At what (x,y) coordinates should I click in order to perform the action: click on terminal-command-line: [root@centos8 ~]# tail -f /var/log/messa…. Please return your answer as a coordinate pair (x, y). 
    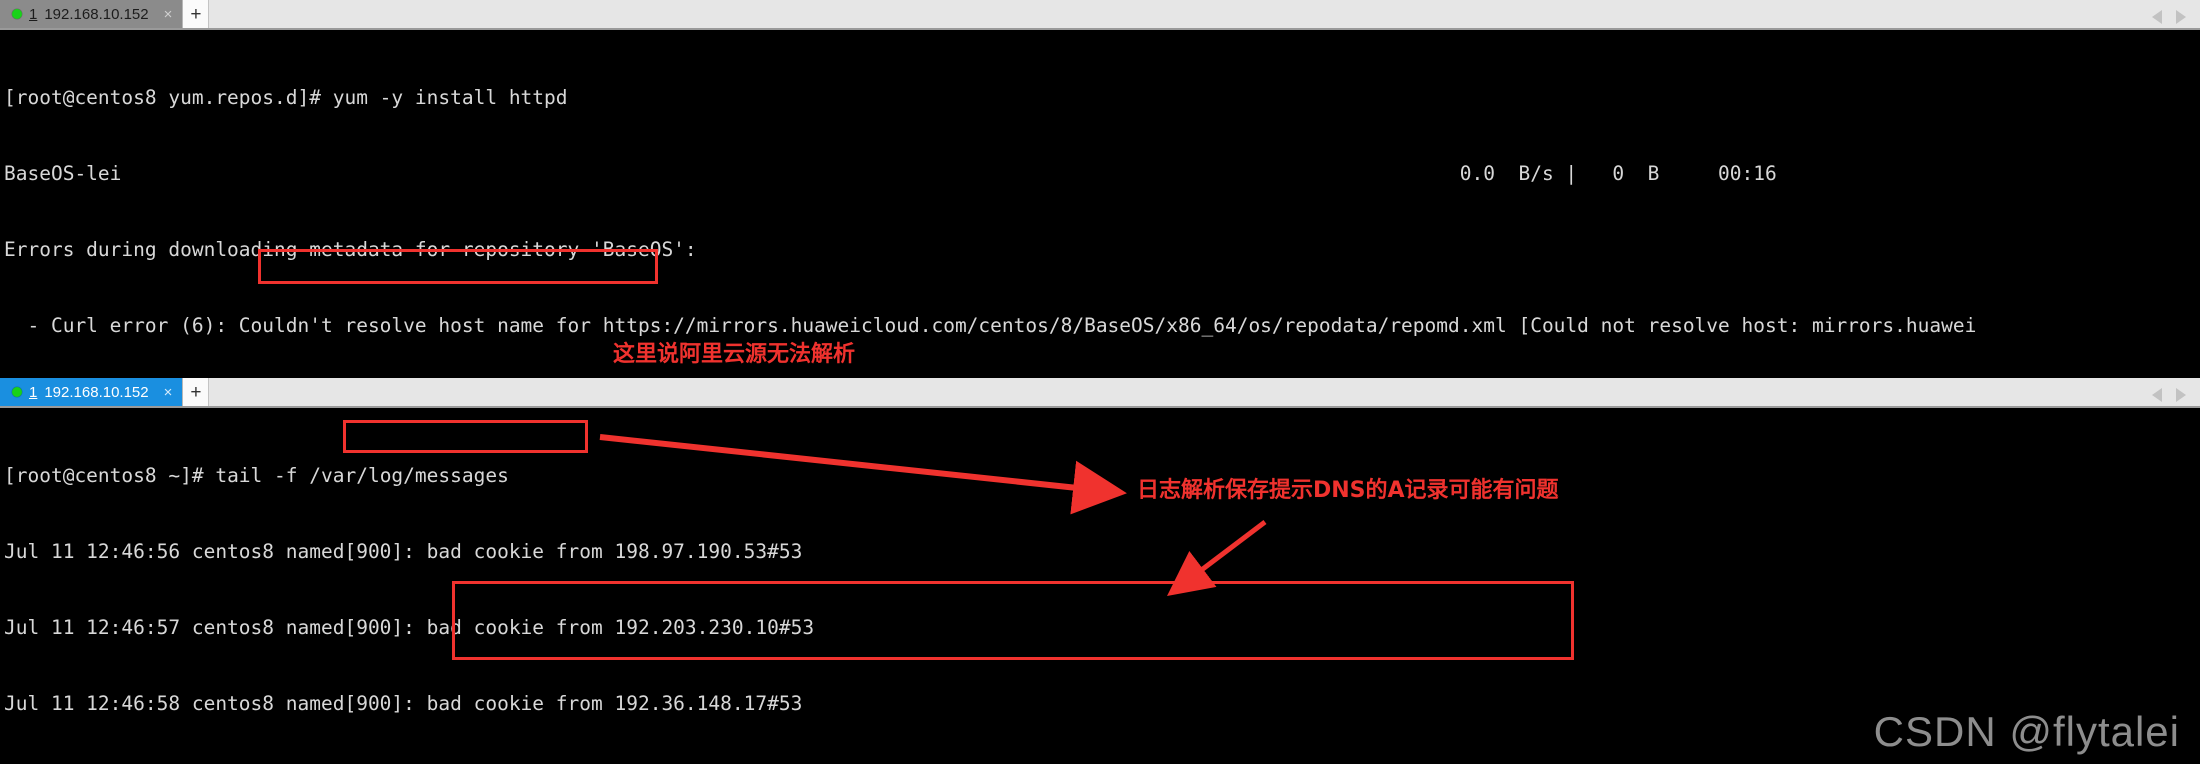
    Looking at the image, I should click on (1102, 475).